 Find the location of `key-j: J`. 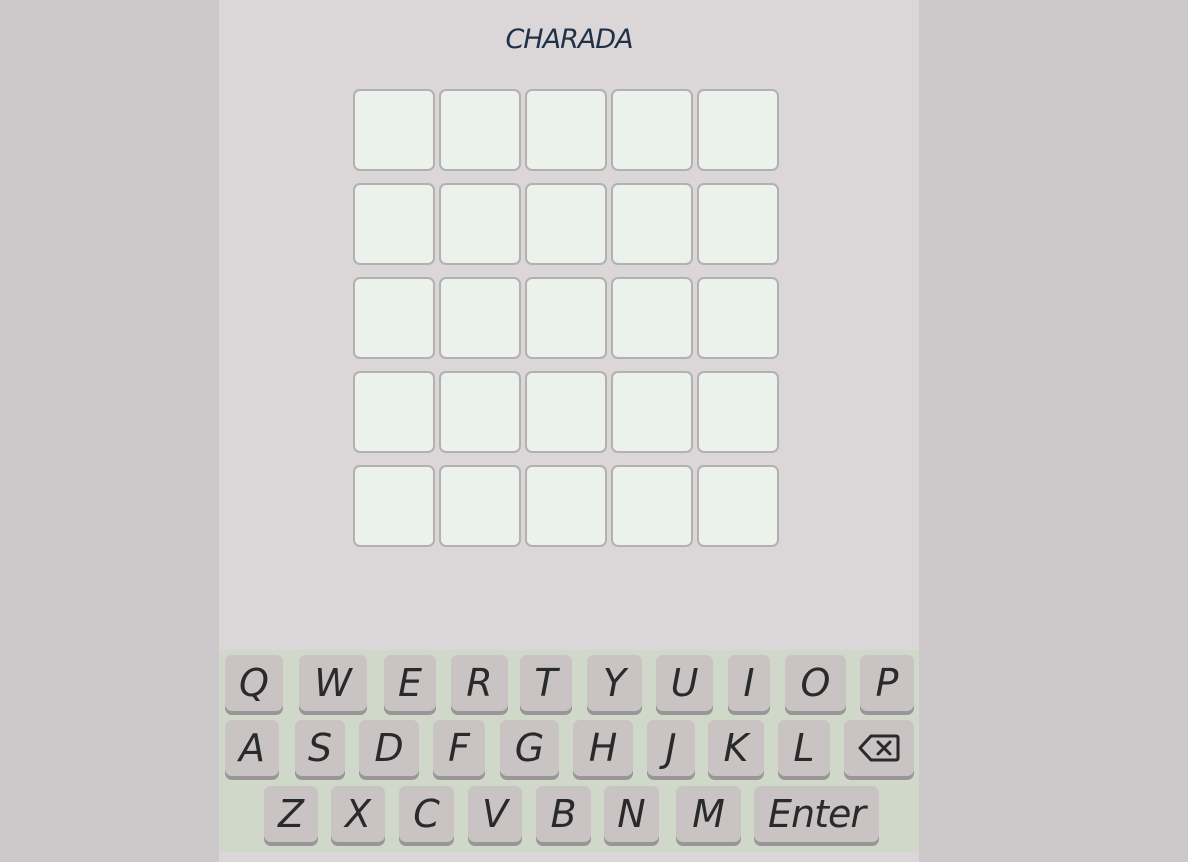

key-j: J is located at coordinates (671, 748).